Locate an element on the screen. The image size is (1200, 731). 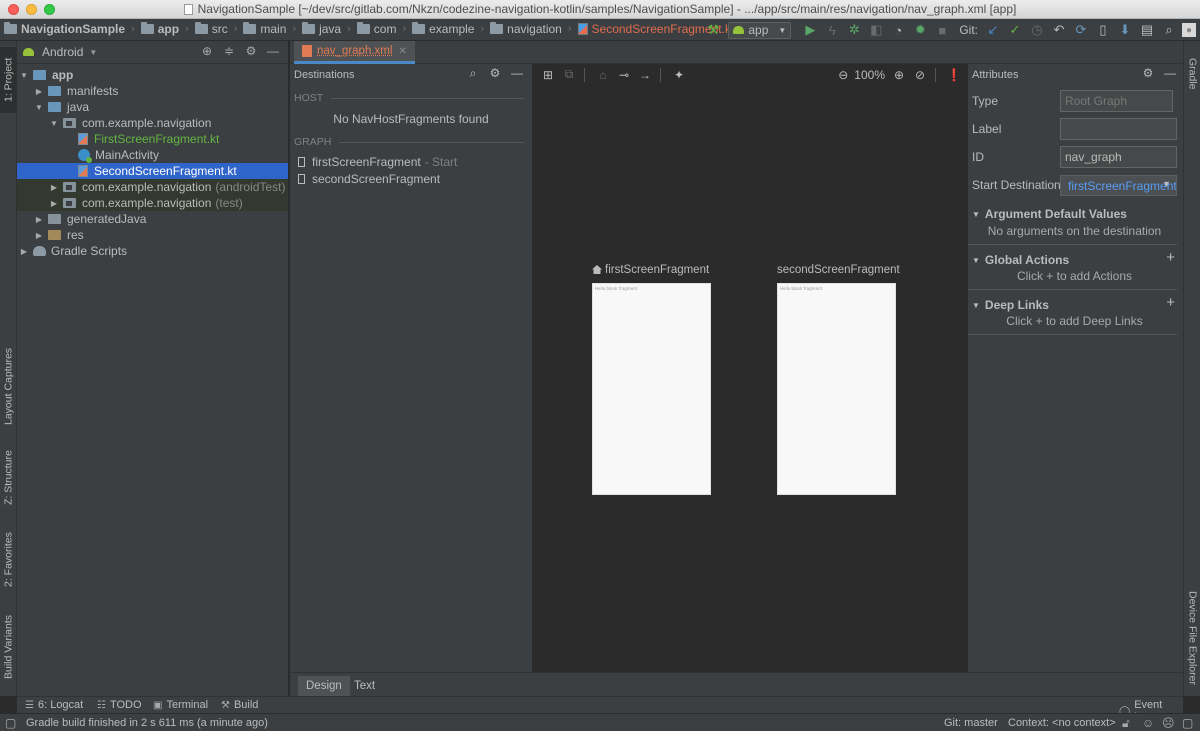
warning-icon: ❗ is located at coordinates (954, 75).